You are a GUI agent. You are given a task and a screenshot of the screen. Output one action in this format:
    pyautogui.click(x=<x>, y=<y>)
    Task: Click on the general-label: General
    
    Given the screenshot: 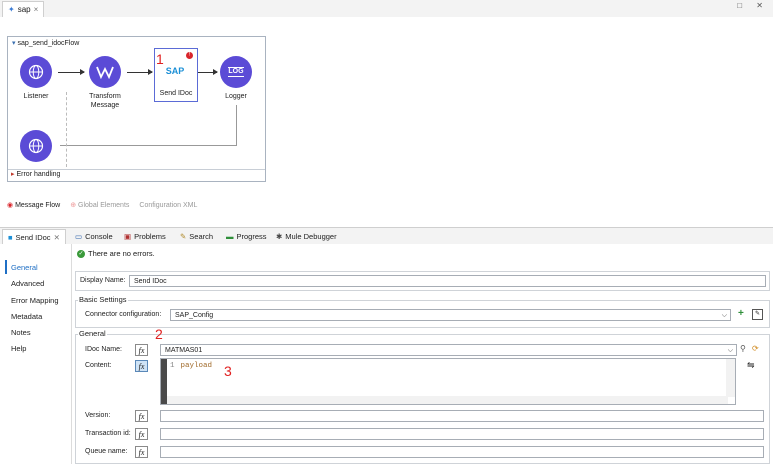 What is the action you would take?
    pyautogui.click(x=92, y=333)
    